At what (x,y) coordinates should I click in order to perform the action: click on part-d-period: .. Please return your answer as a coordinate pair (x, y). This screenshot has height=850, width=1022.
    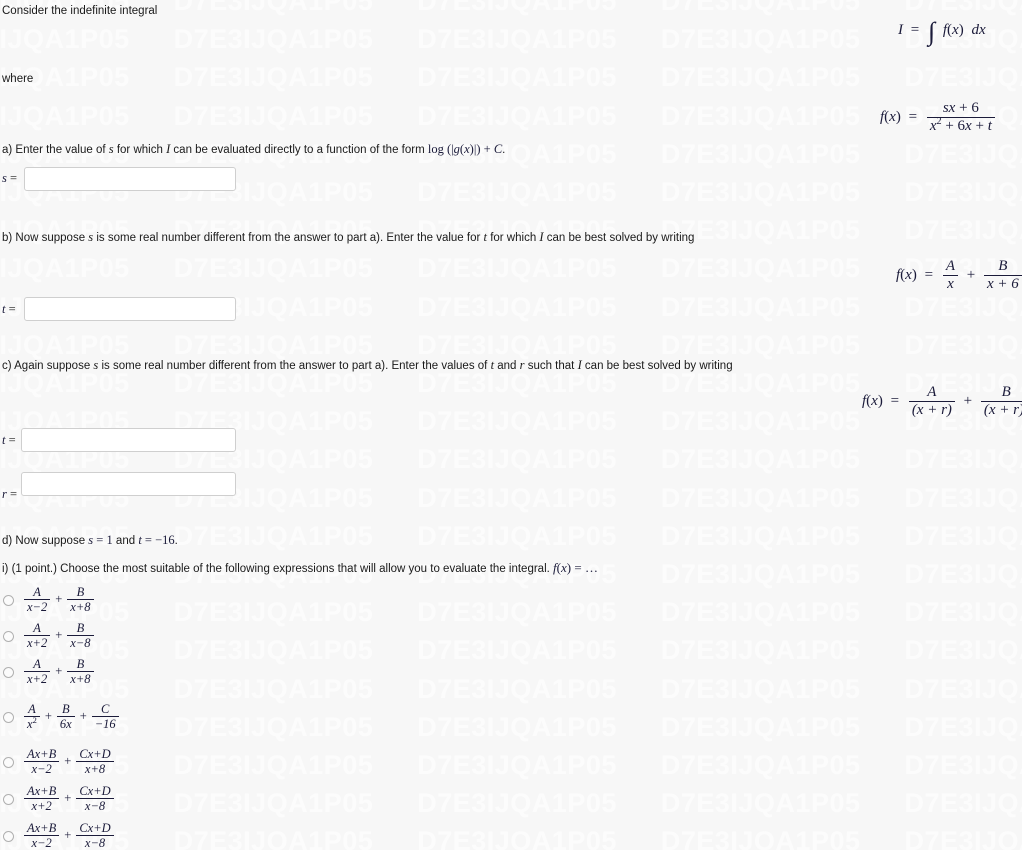
    Looking at the image, I should click on (176, 541).